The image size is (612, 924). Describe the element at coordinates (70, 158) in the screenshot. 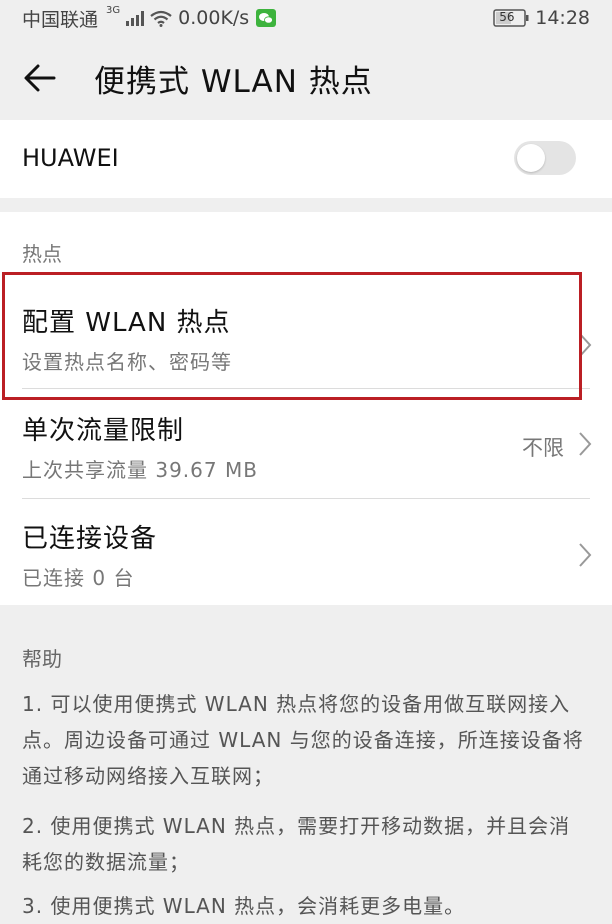

I see `hotspot-name: HUAWEI` at that location.